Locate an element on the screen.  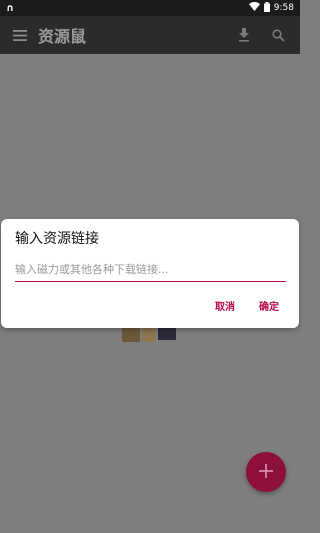
search-icon is located at coordinates (278, 35).